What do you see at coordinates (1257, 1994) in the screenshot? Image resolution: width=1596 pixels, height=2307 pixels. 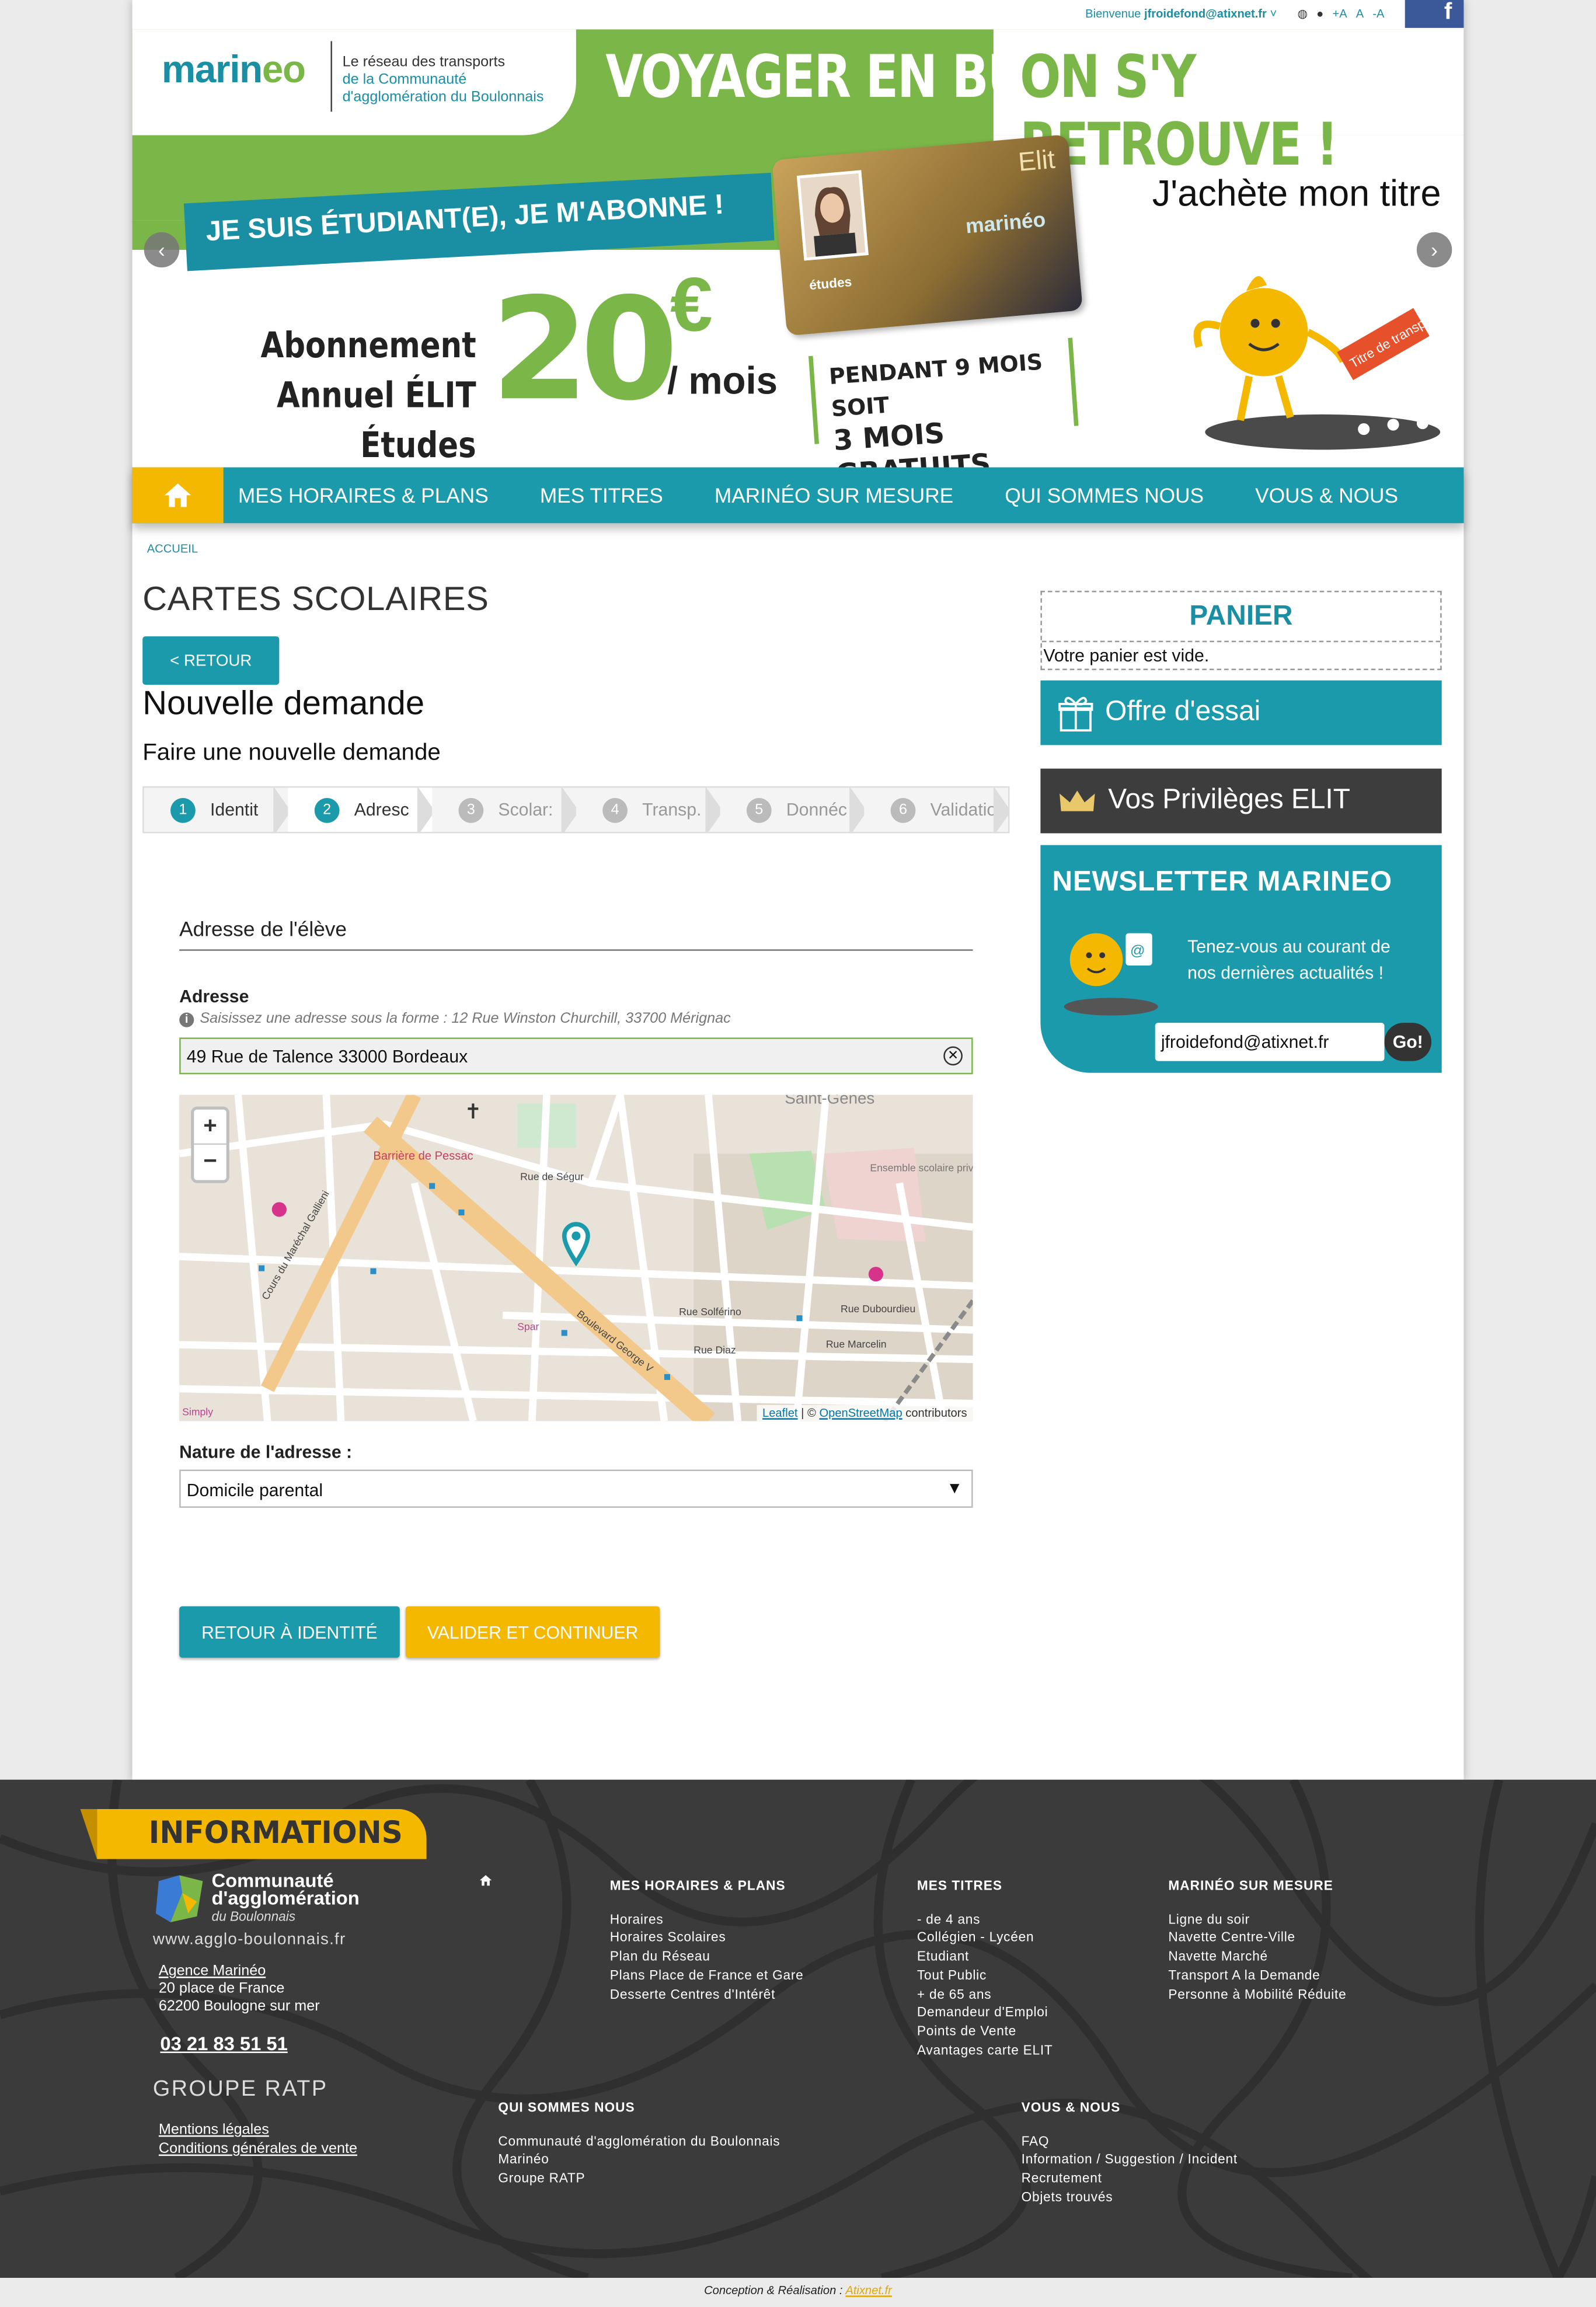 I see `footer-link: Personne à Mobilité Réduite` at bounding box center [1257, 1994].